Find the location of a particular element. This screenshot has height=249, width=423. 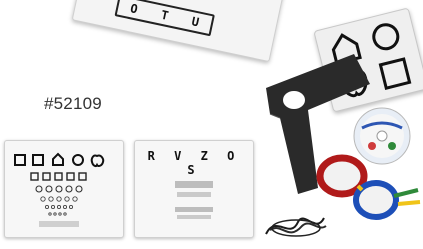

product-code: #52109 is located at coordinates (73, 103).